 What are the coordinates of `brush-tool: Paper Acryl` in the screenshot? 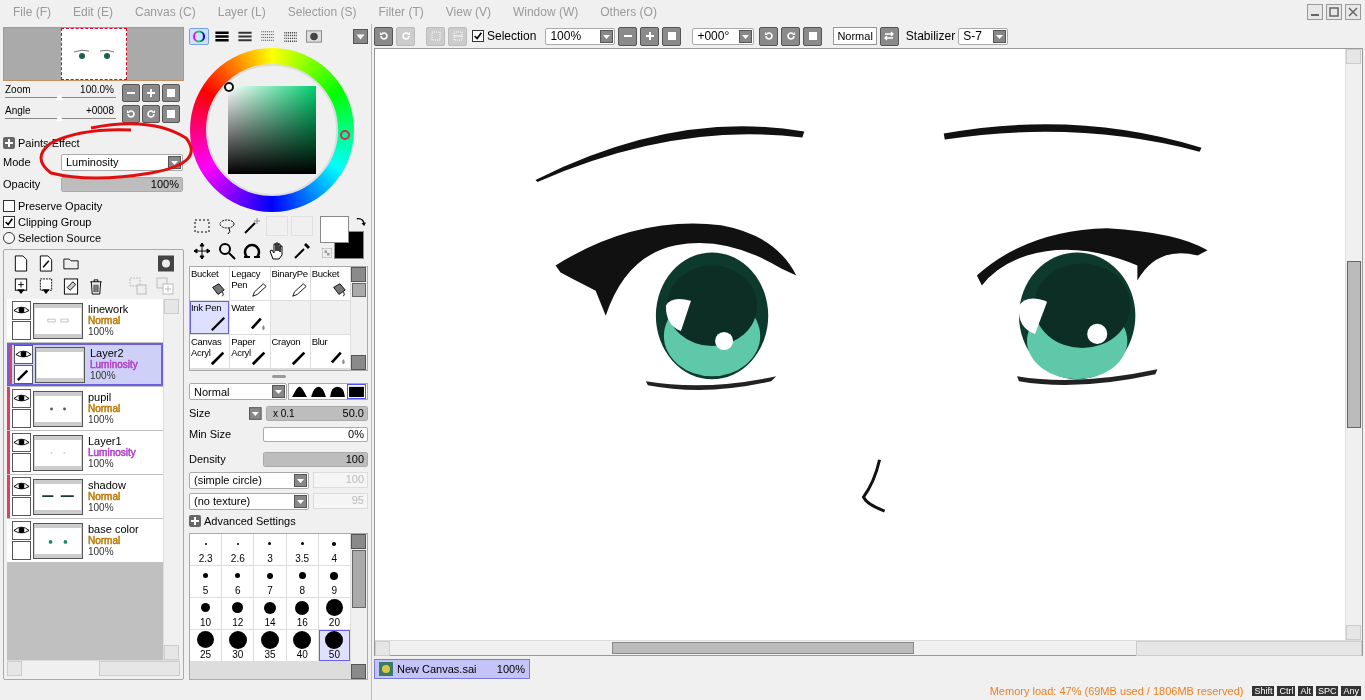 It's located at (250, 351).